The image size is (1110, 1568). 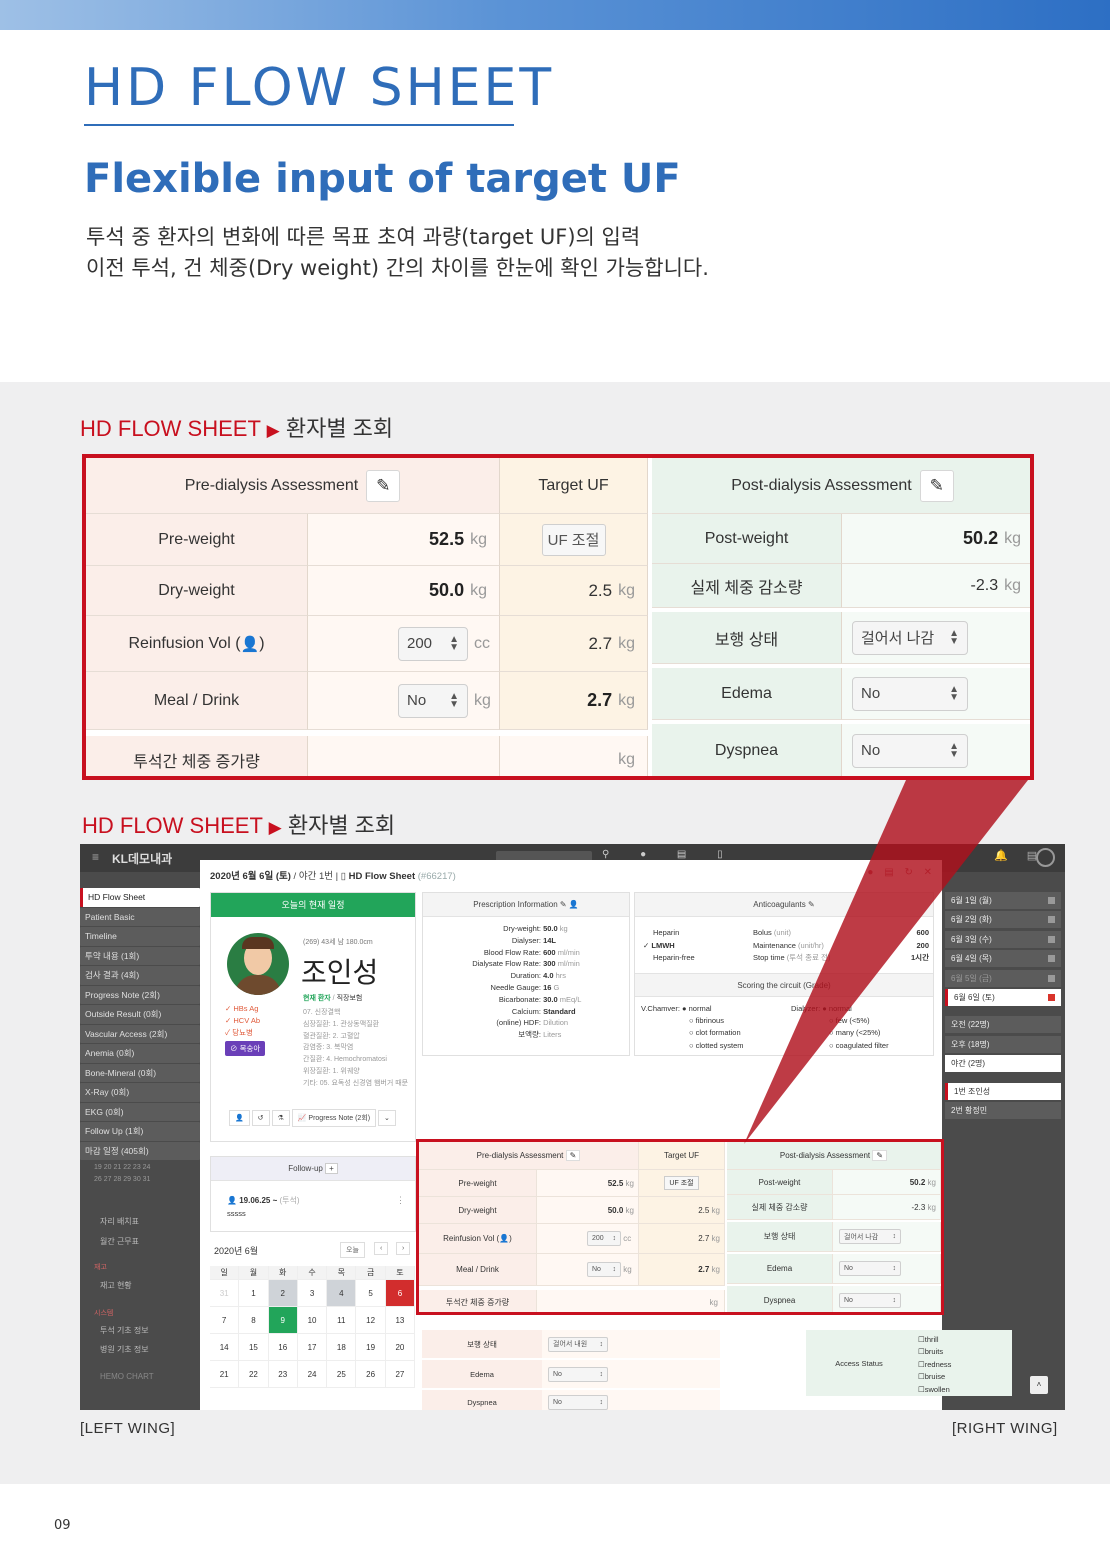 I want to click on chevron-right-icon: ›, so click(x=403, y=1248).